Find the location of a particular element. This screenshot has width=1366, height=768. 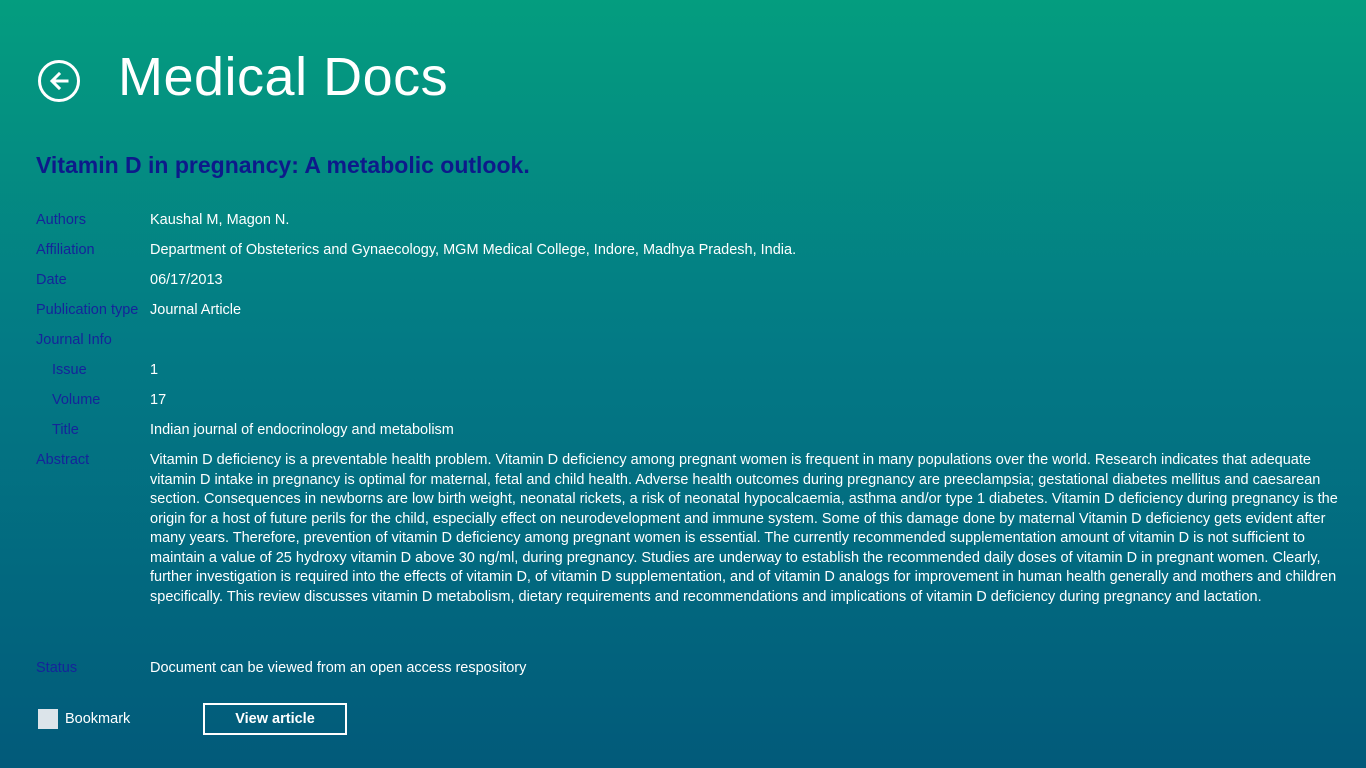

issue-value: 1 is located at coordinates (154, 370).